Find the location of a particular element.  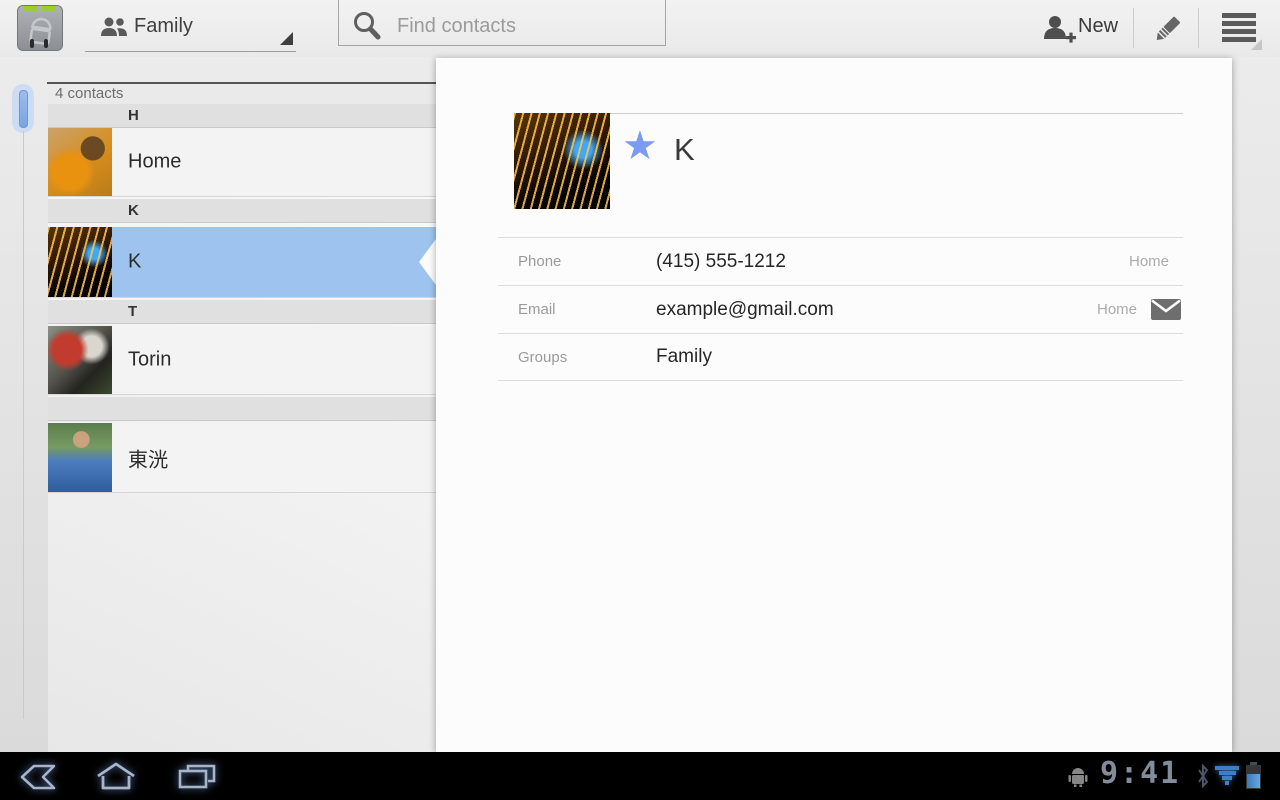

section-header-t: T is located at coordinates (242, 312).